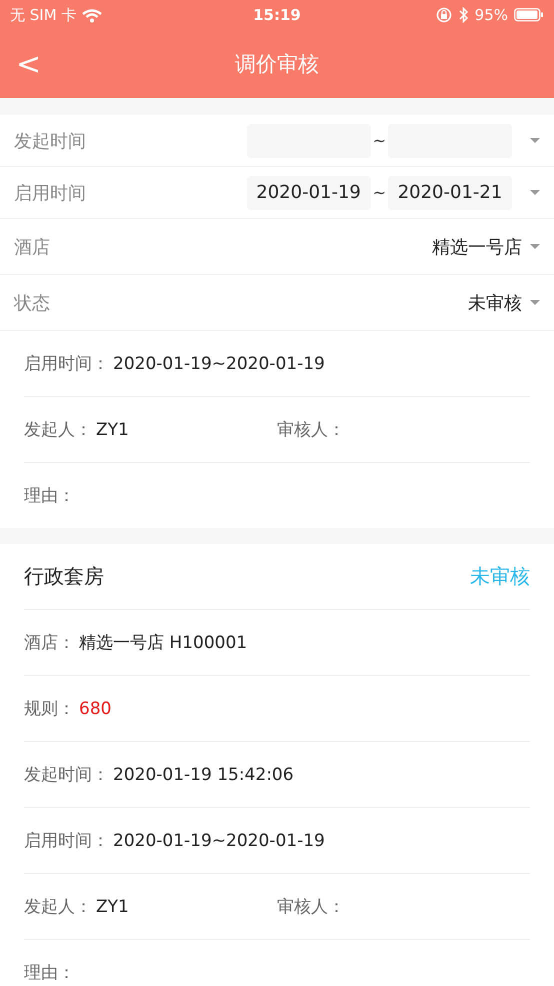 This screenshot has height=986, width=554. I want to click on rotation-lock-icon, so click(444, 15).